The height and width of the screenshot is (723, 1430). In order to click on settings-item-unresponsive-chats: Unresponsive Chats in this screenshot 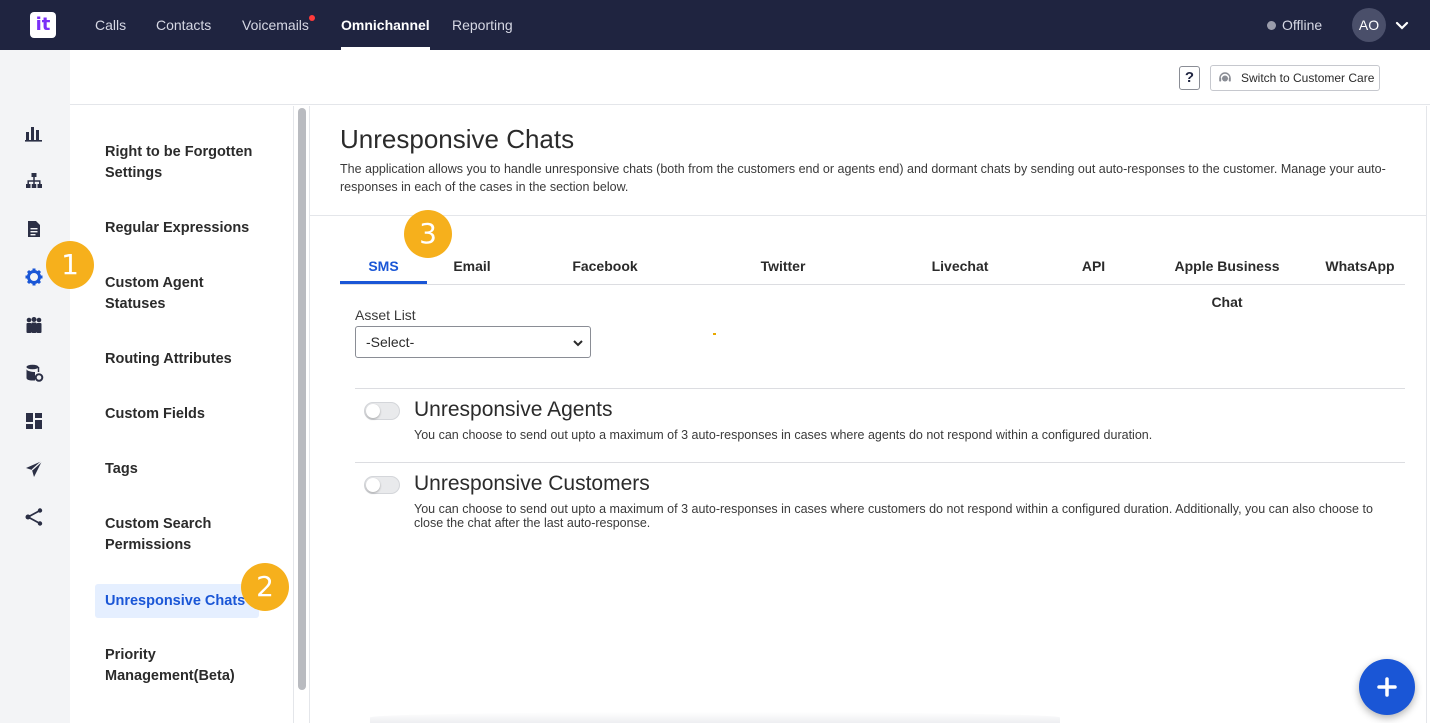, I will do `click(177, 601)`.